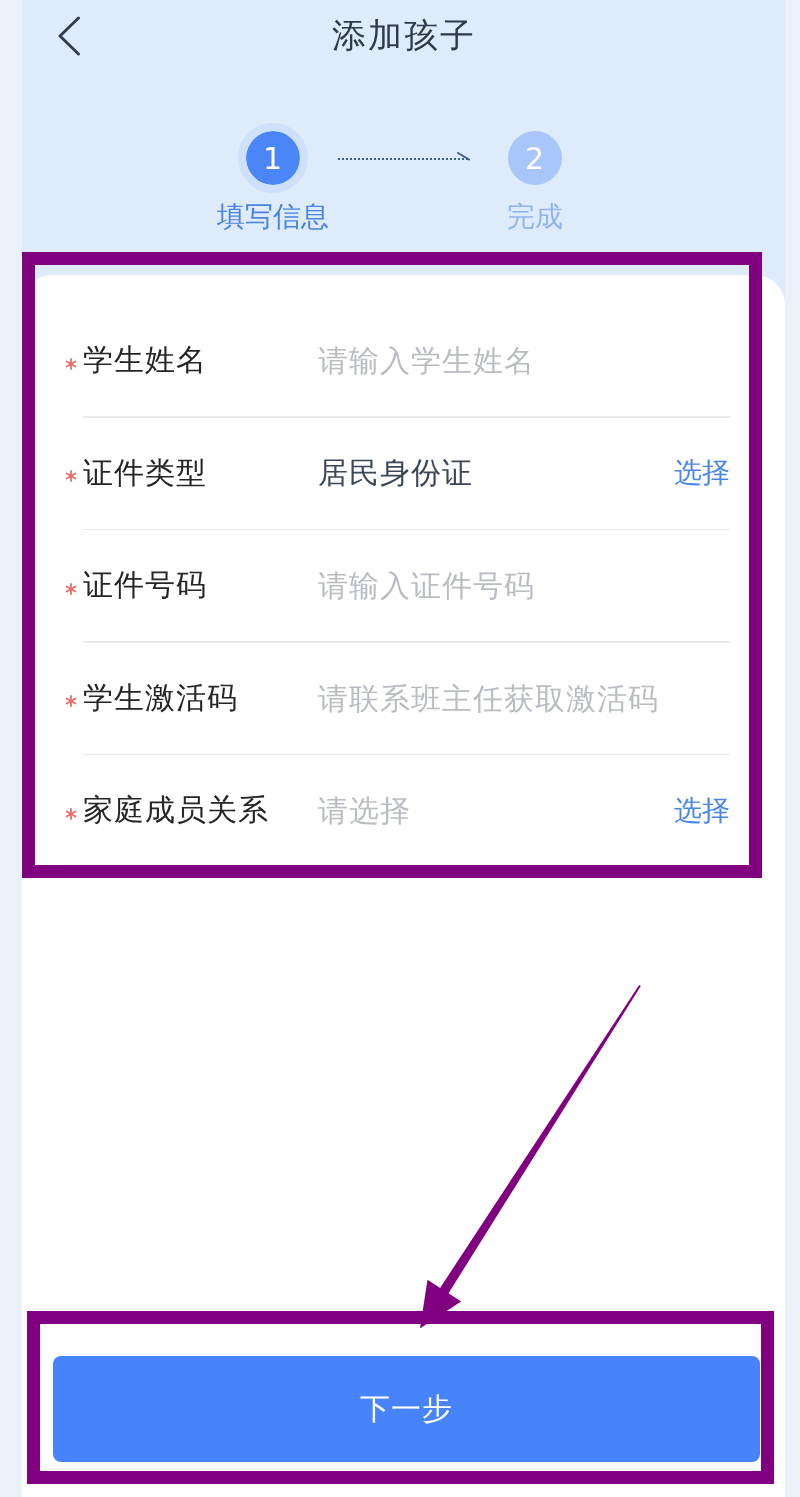 The image size is (800, 1497). Describe the element at coordinates (145, 585) in the screenshot. I see `field-label: 证件号码` at that location.